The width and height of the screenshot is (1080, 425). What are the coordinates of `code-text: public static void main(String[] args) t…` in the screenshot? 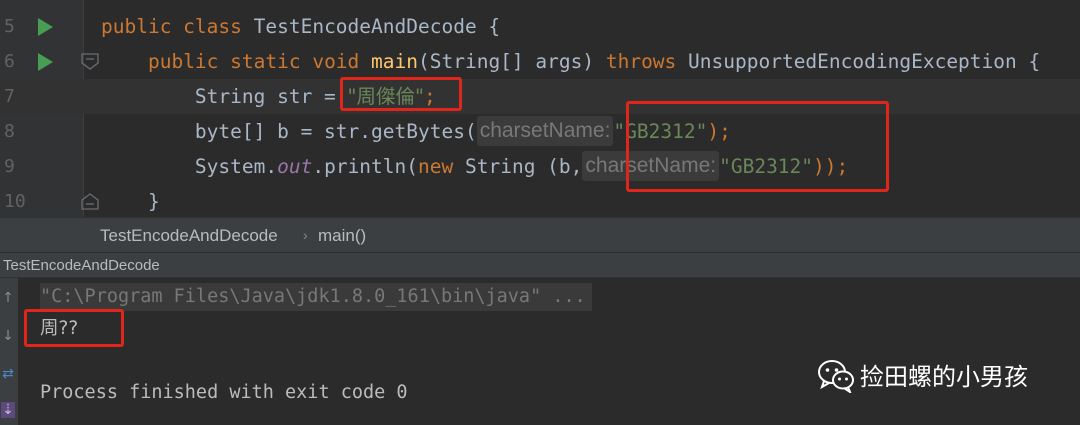 It's located at (570, 61).